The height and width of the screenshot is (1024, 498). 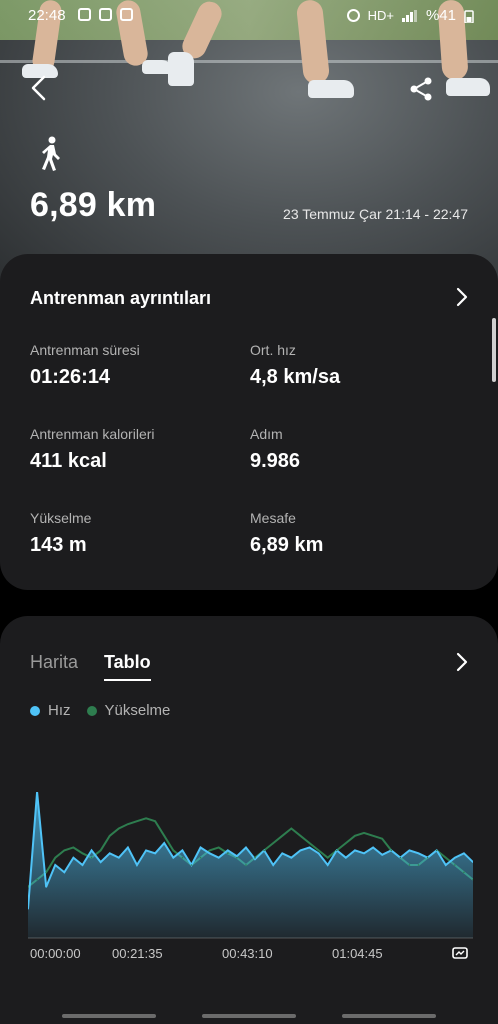 I want to click on signal-icon, so click(x=409, y=15).